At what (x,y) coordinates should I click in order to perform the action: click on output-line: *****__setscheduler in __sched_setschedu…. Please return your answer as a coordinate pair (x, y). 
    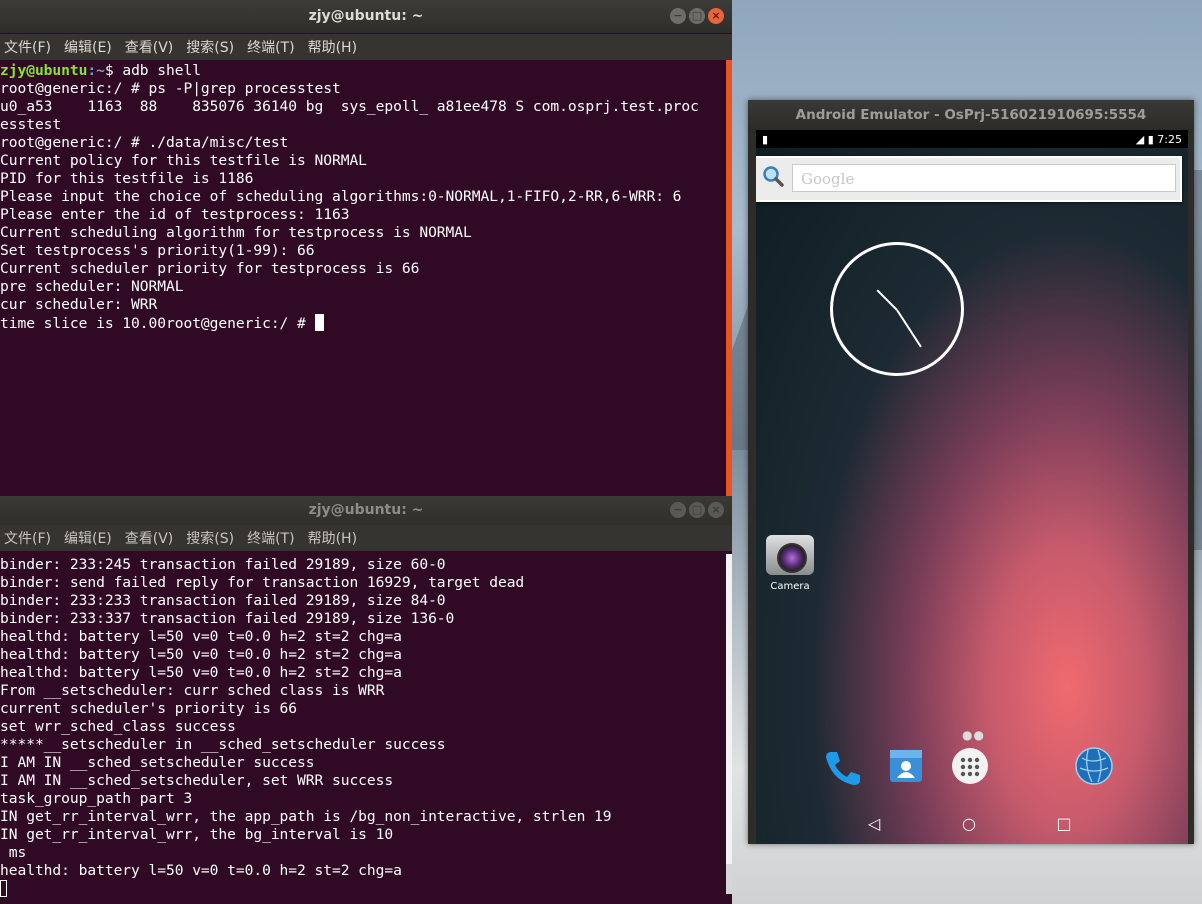
    Looking at the image, I should click on (223, 744).